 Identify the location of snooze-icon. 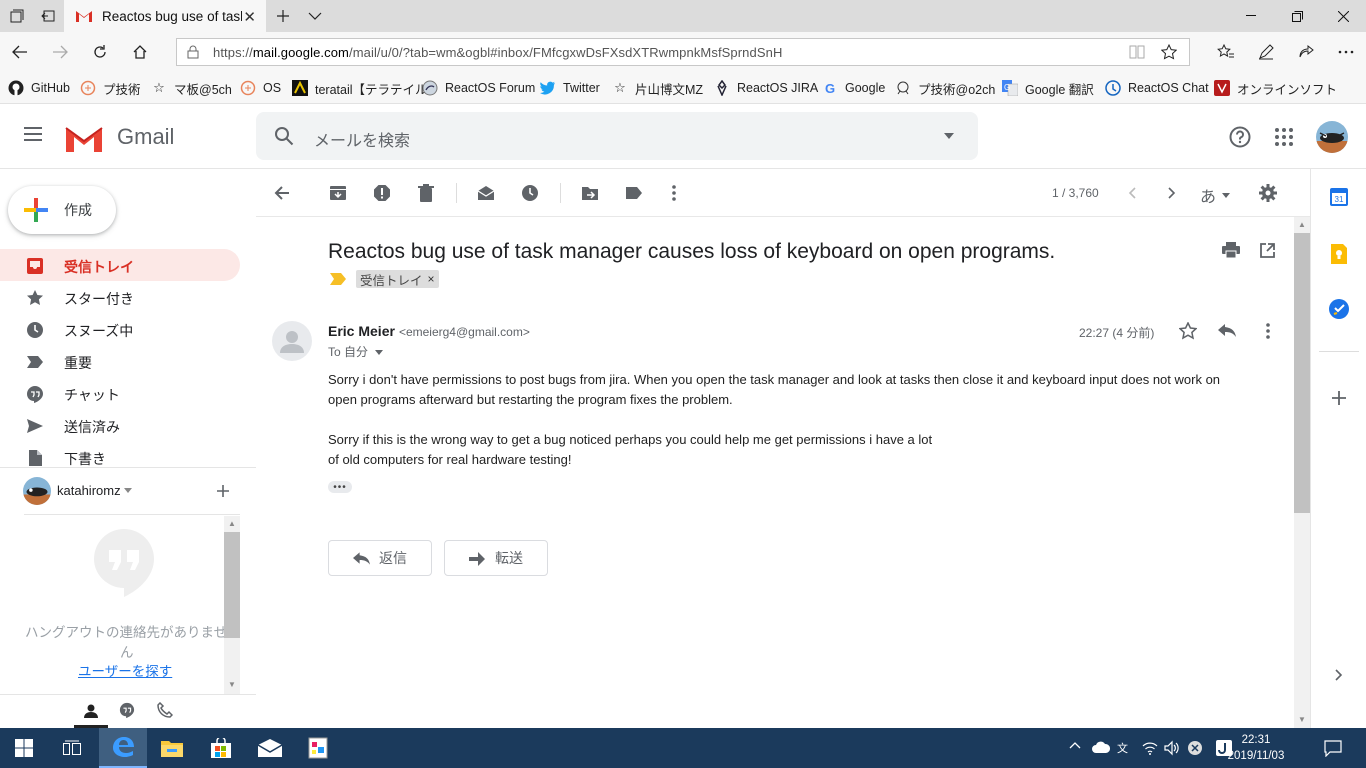
(530, 193).